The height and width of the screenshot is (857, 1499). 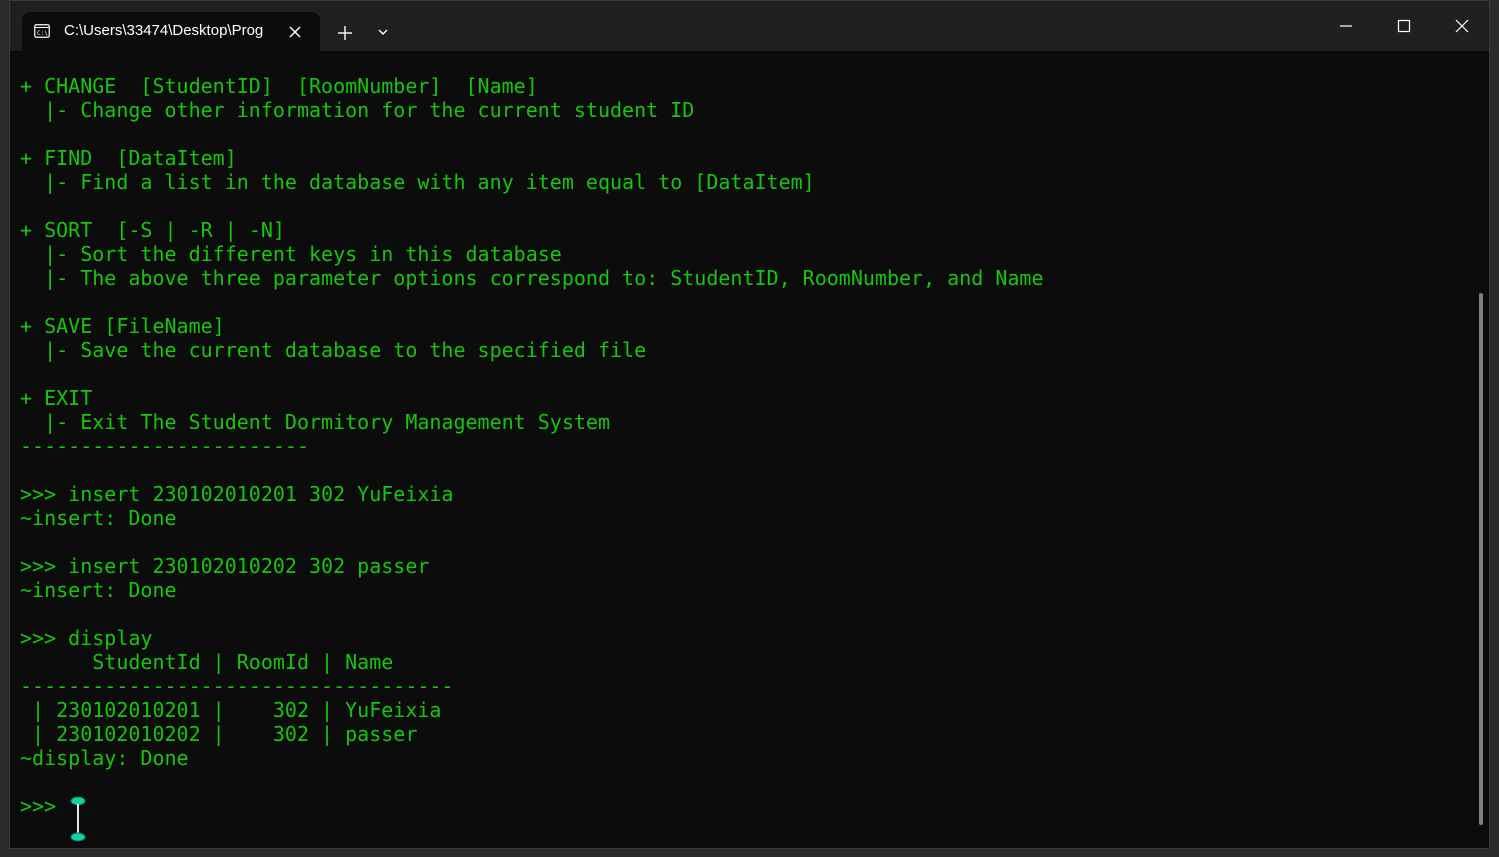 What do you see at coordinates (279, 86) in the screenshot?
I see `terminal-line: + CHANGE [StudentID] [RoomNumber] [Name]` at bounding box center [279, 86].